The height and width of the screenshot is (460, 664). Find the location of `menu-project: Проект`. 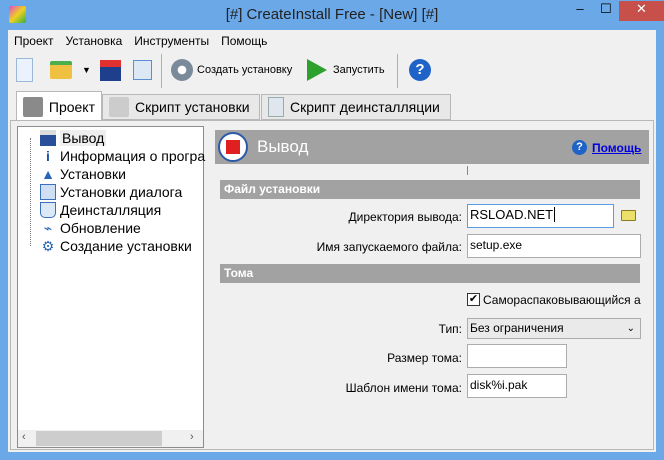

menu-project: Проект is located at coordinates (34, 41).